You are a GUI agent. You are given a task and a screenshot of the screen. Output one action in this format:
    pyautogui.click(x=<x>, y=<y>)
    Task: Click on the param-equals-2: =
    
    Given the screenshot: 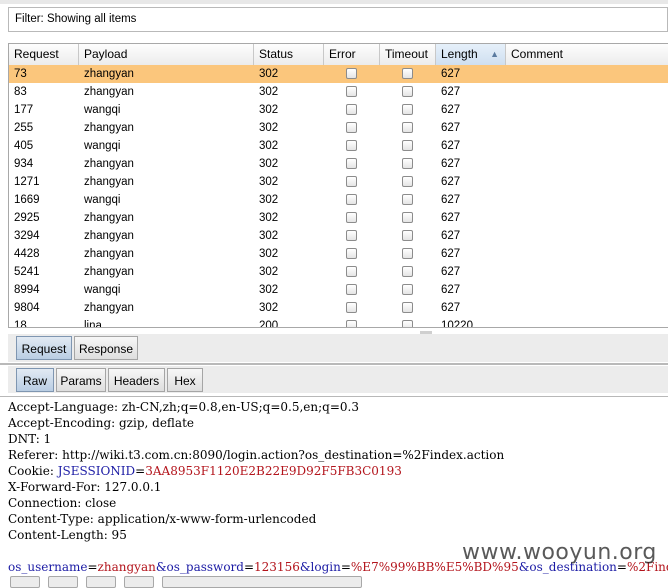 What is the action you would take?
    pyautogui.click(x=249, y=567)
    